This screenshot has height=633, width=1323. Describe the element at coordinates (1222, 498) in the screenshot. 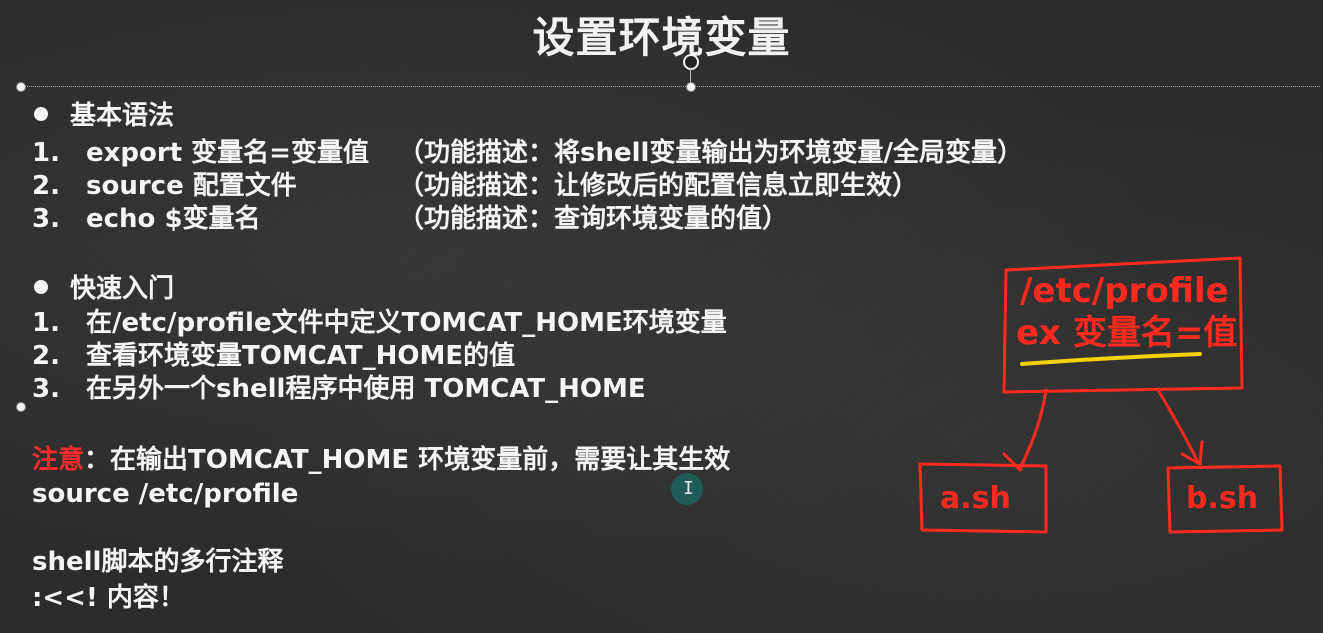

I see `b-sh-label: b.sh` at that location.